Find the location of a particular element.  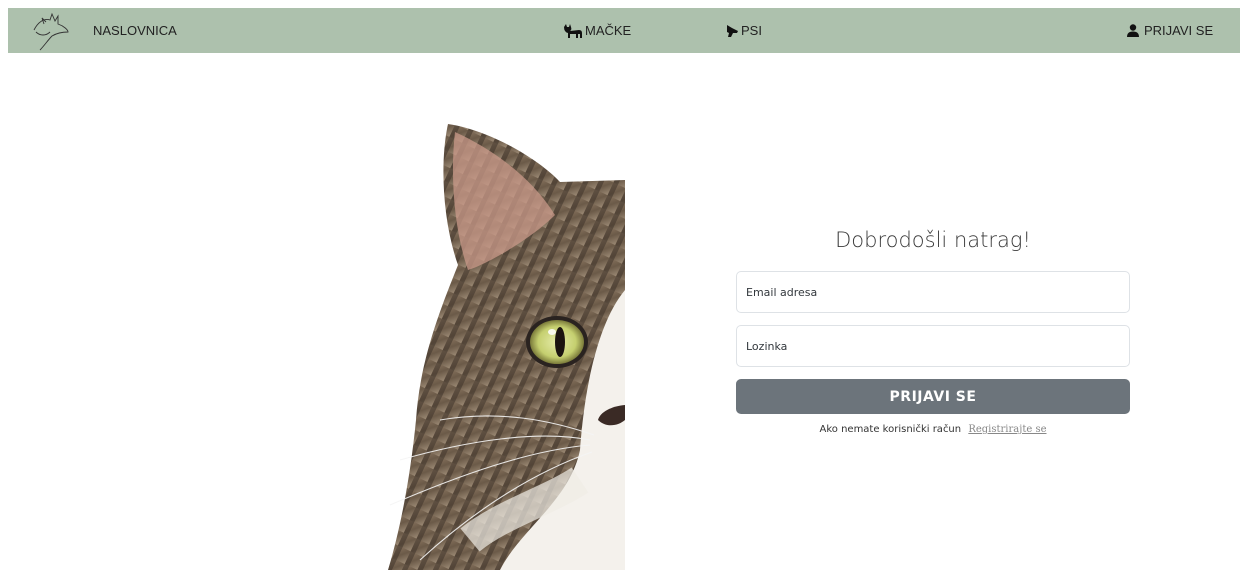

nav-login-link: PRIJAVI SE is located at coordinates (1169, 30).